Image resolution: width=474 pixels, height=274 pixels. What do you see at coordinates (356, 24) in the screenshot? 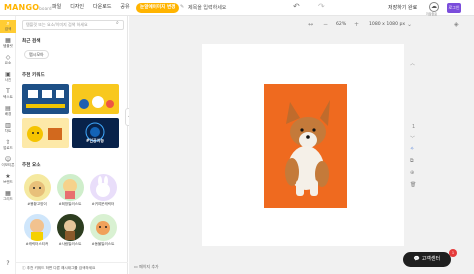
I see `plus-icon: +` at bounding box center [356, 24].